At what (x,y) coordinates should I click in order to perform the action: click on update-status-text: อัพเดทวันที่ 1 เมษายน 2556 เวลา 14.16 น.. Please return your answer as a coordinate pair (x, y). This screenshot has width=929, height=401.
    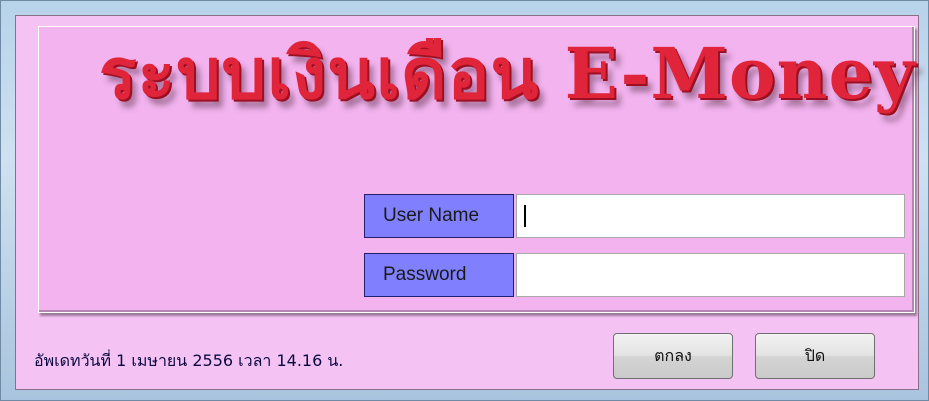
    Looking at the image, I should click on (189, 360).